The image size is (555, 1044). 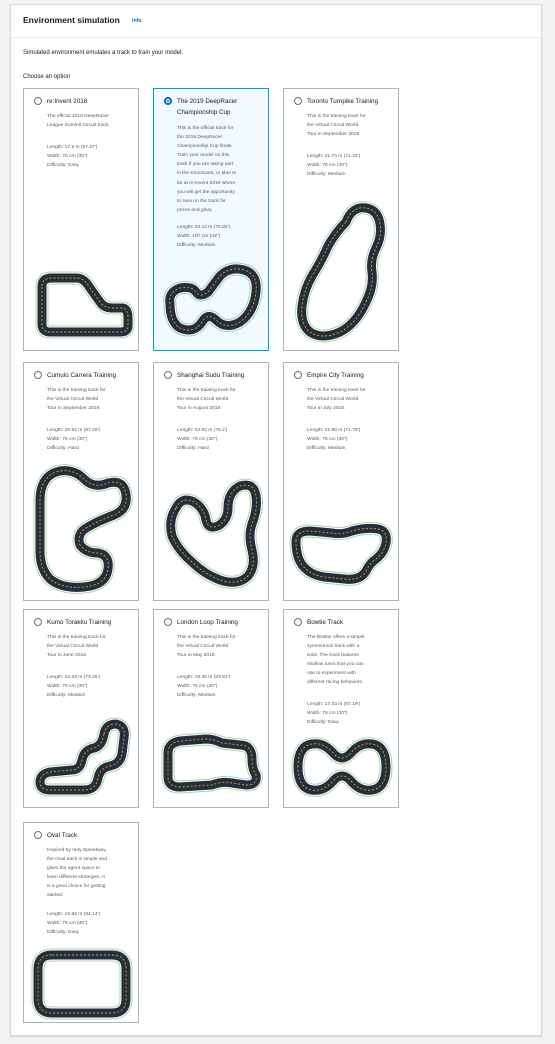 I want to click on track-name: London Loop Training, so click(x=207, y=622).